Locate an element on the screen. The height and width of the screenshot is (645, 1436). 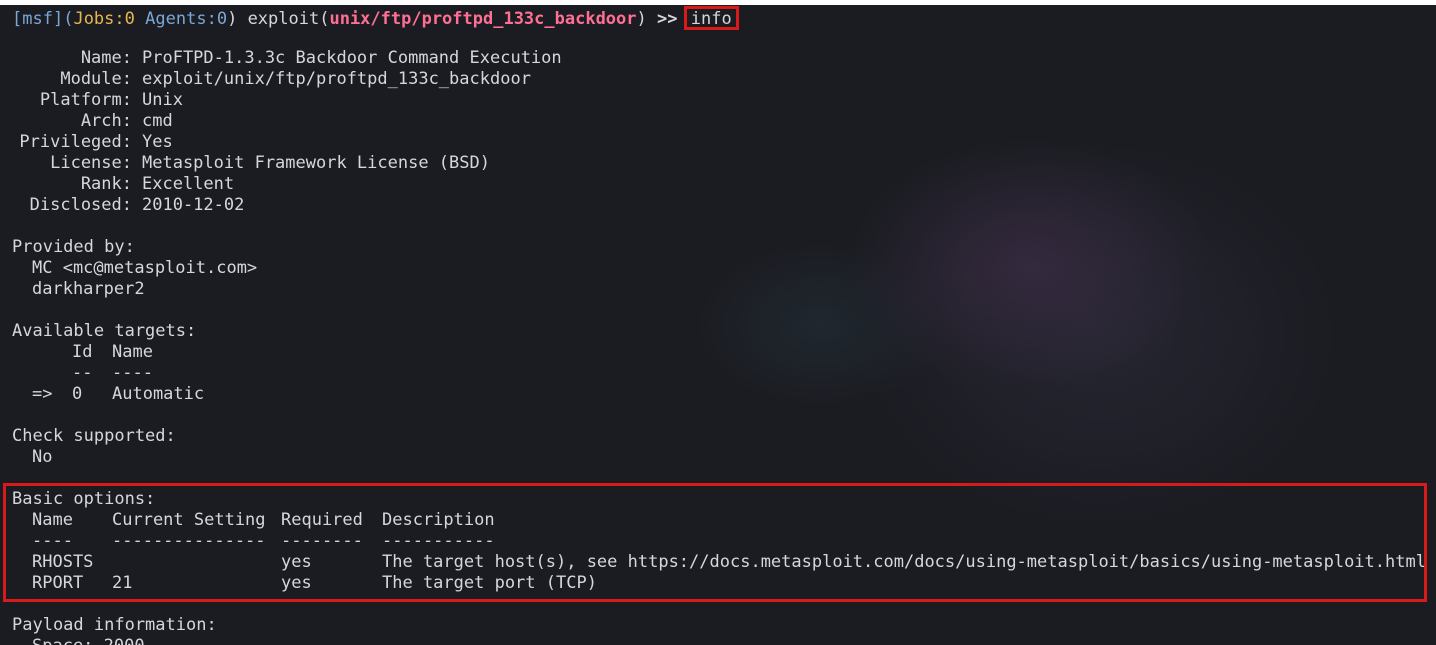
provided-by-heading: Provided by: is located at coordinates (73, 247).